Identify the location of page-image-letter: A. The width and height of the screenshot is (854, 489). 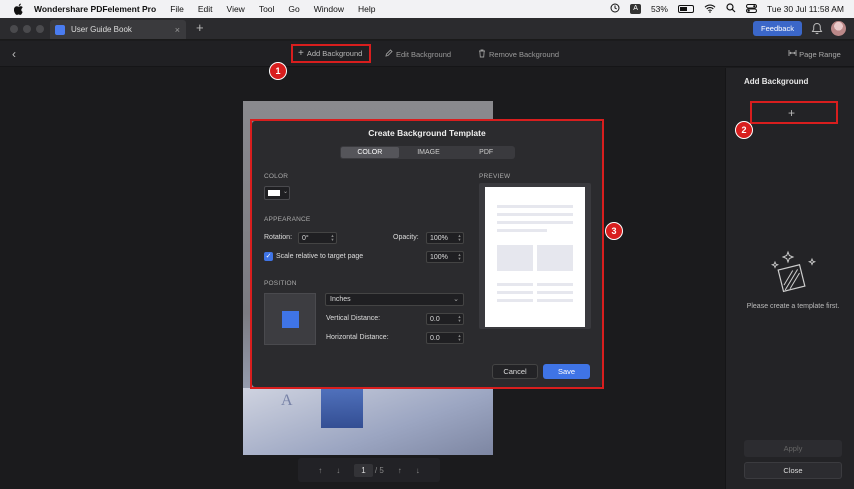
(287, 400).